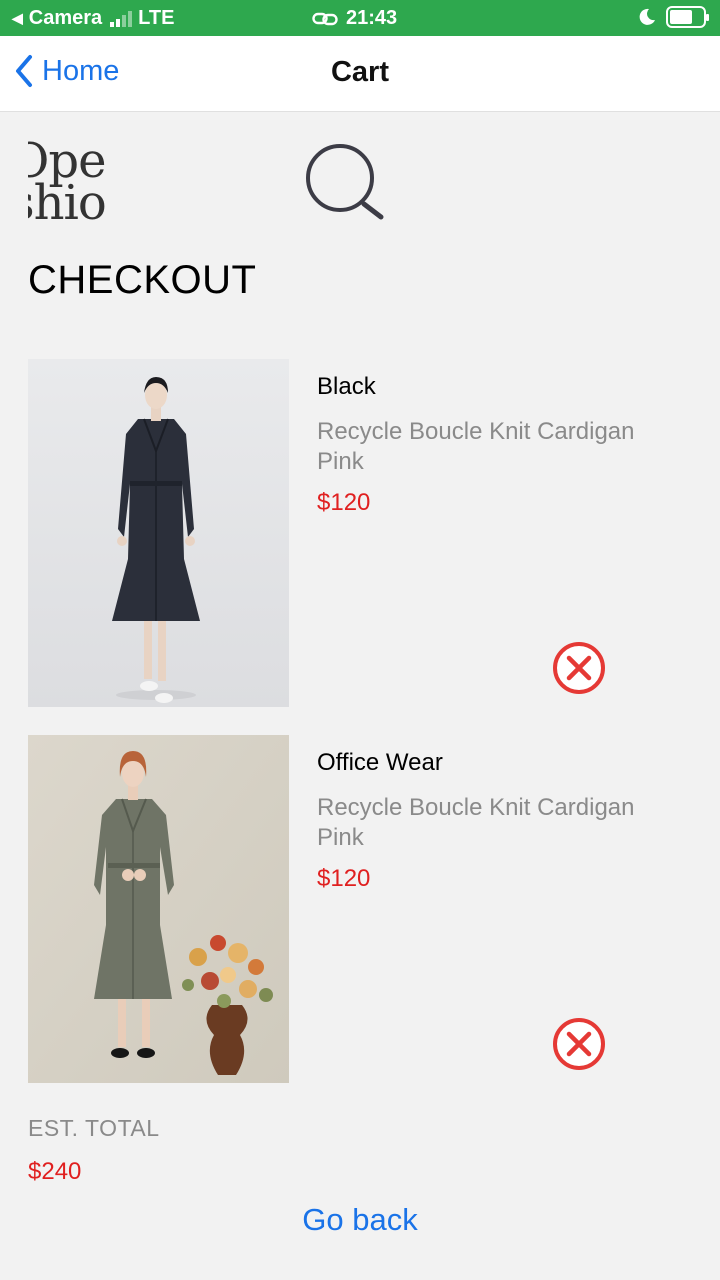 The image size is (720, 1280). Describe the element at coordinates (65, 18) in the screenshot. I see `back-app-label: Camera` at that location.